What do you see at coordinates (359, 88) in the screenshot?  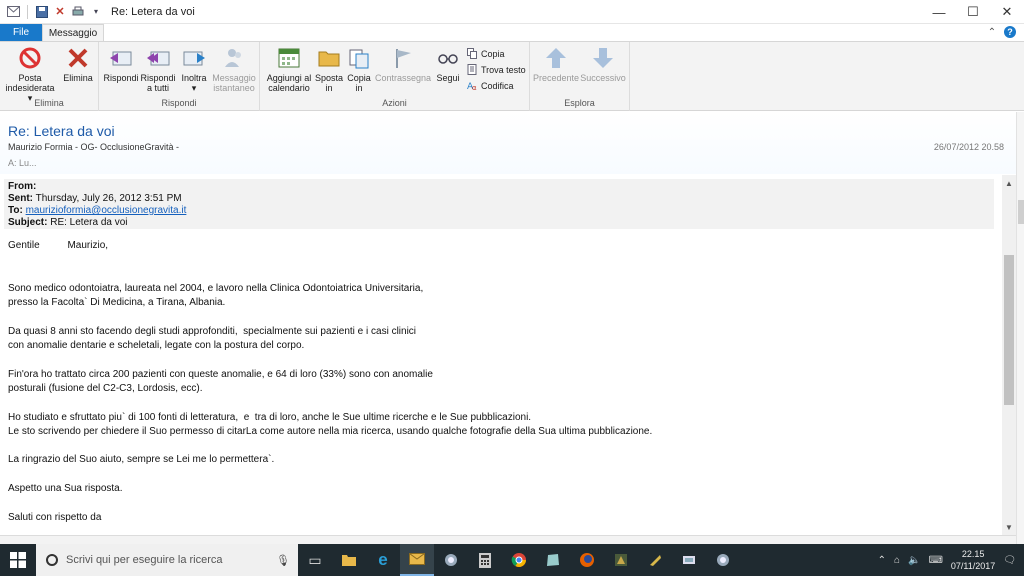 I see `copy-to-label-2: in` at bounding box center [359, 88].